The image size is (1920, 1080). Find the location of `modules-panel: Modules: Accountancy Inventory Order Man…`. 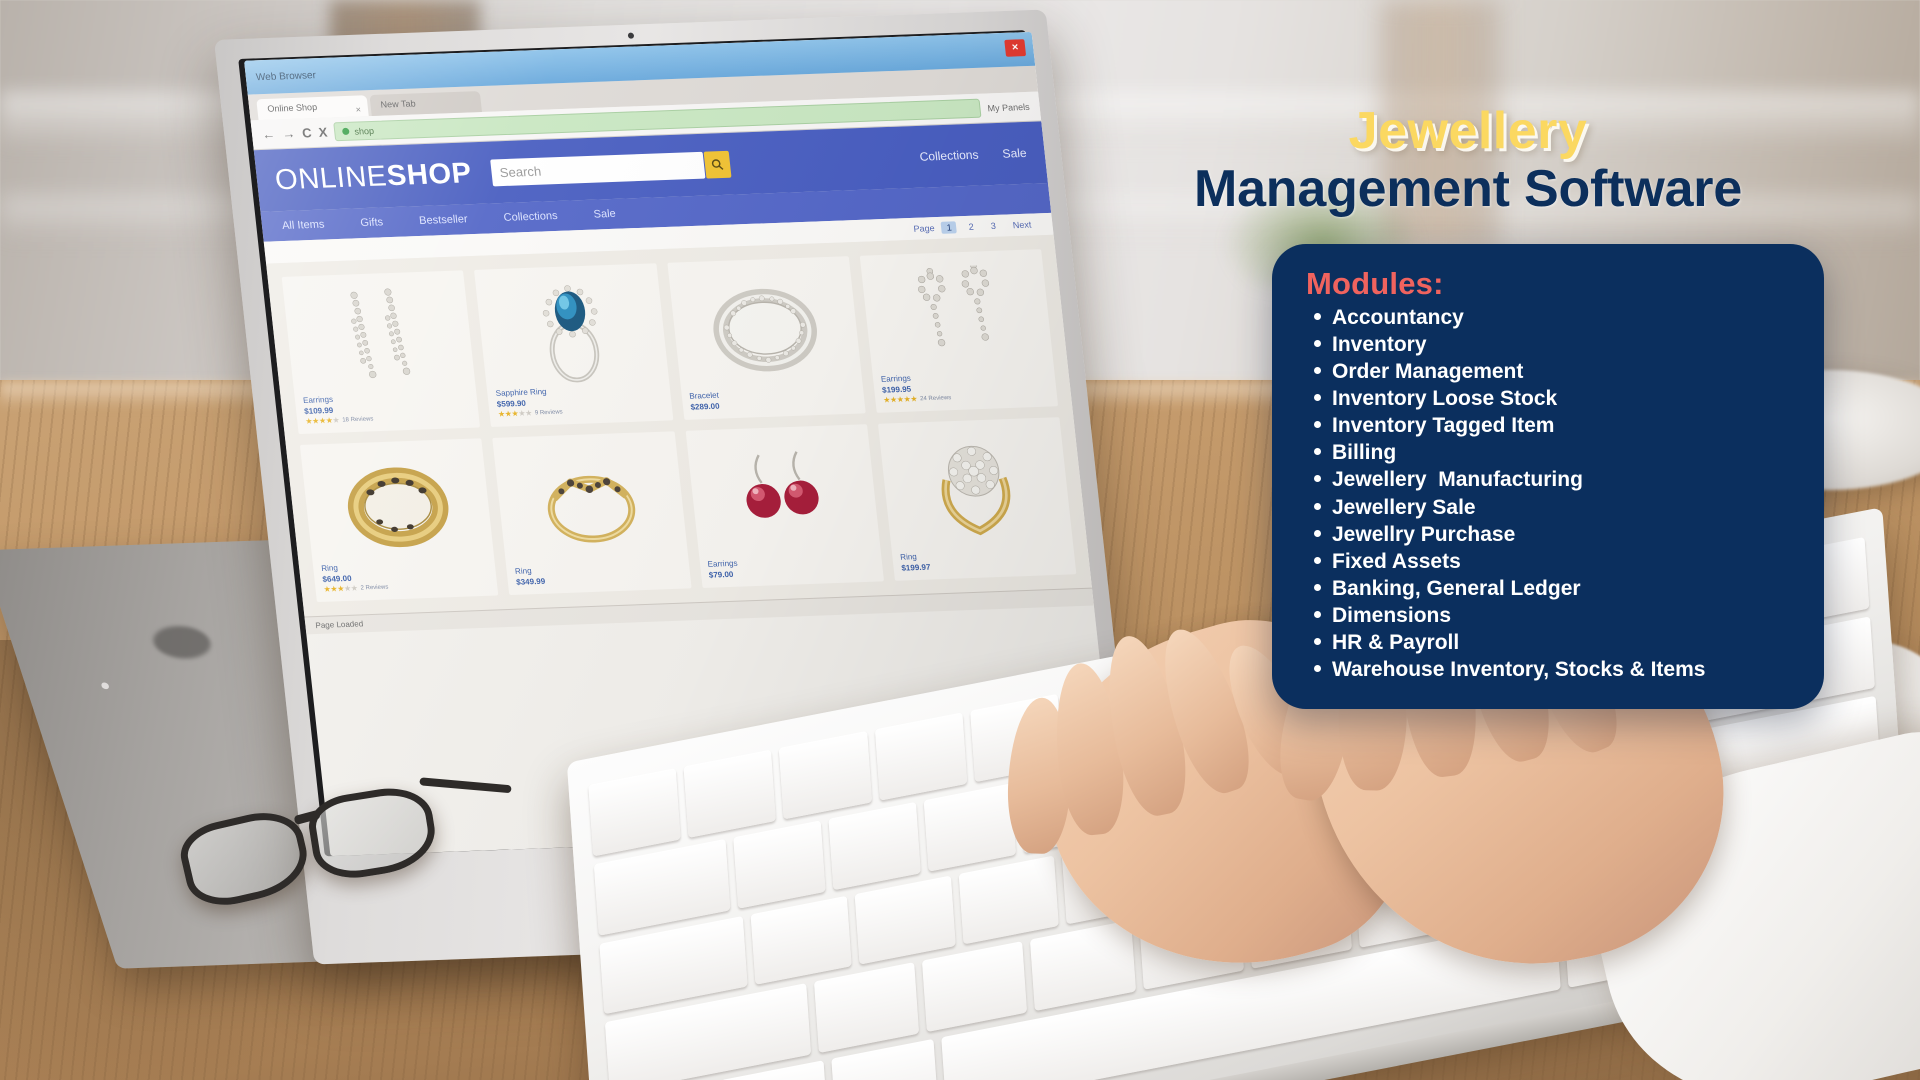

modules-panel: Modules: Accountancy Inventory Order Man… is located at coordinates (1548, 477).